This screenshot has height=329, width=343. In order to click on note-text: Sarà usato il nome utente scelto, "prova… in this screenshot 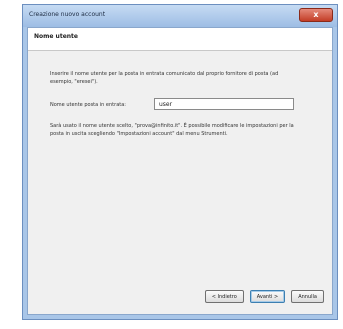, I will do `click(172, 130)`.